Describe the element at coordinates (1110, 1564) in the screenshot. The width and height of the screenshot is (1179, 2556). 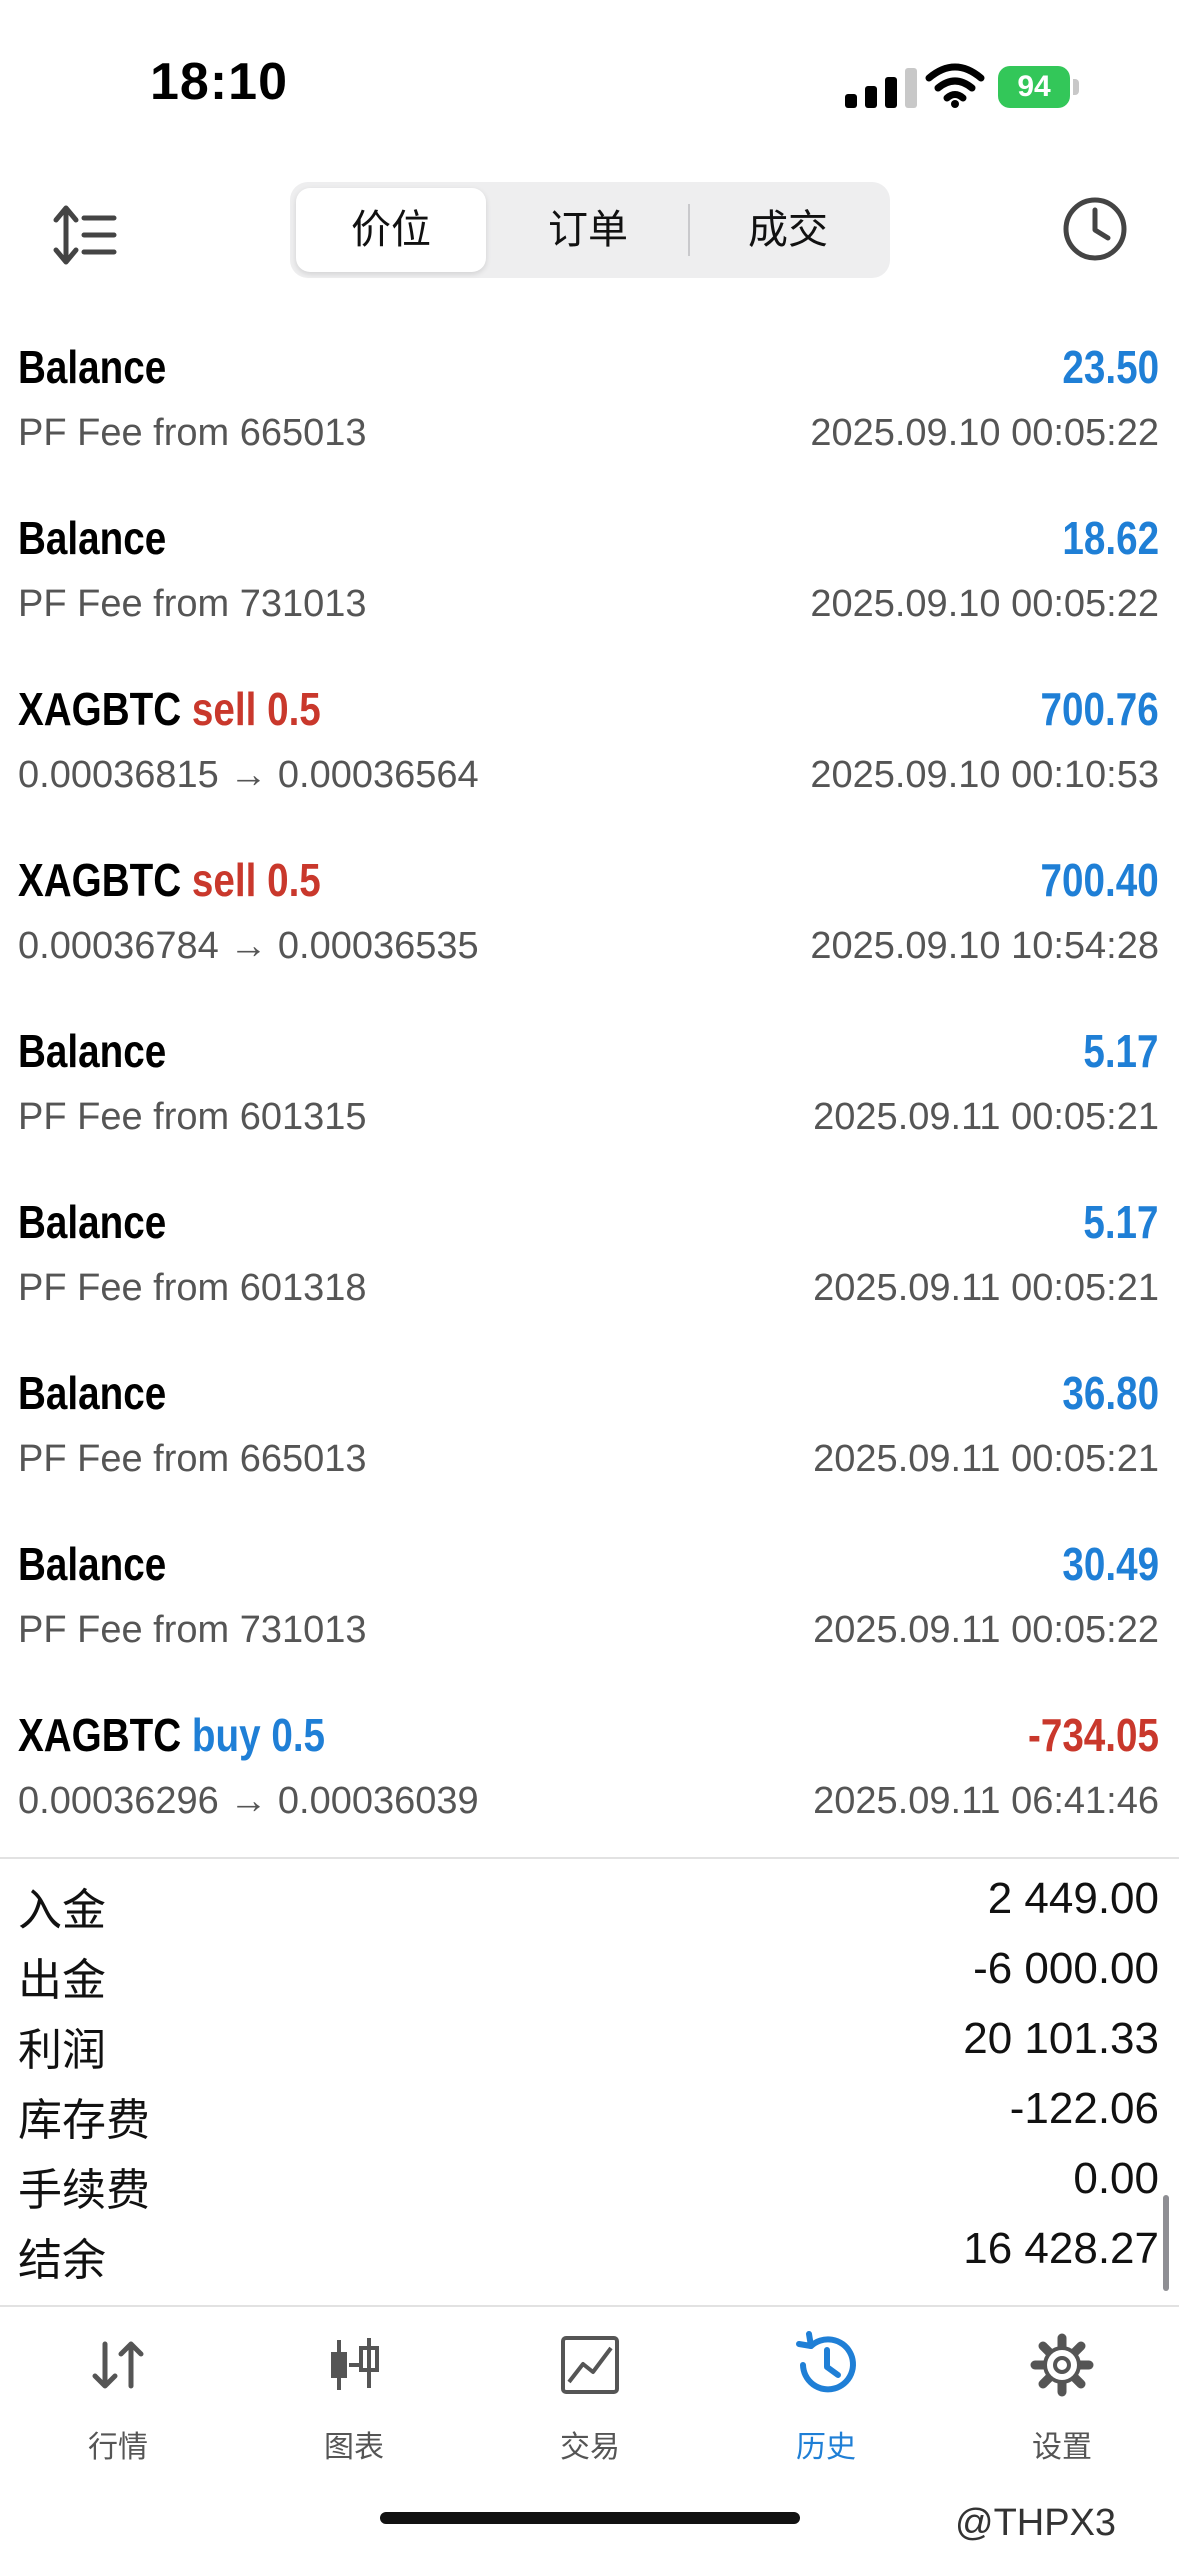
I see `row-amount: 30.49` at that location.